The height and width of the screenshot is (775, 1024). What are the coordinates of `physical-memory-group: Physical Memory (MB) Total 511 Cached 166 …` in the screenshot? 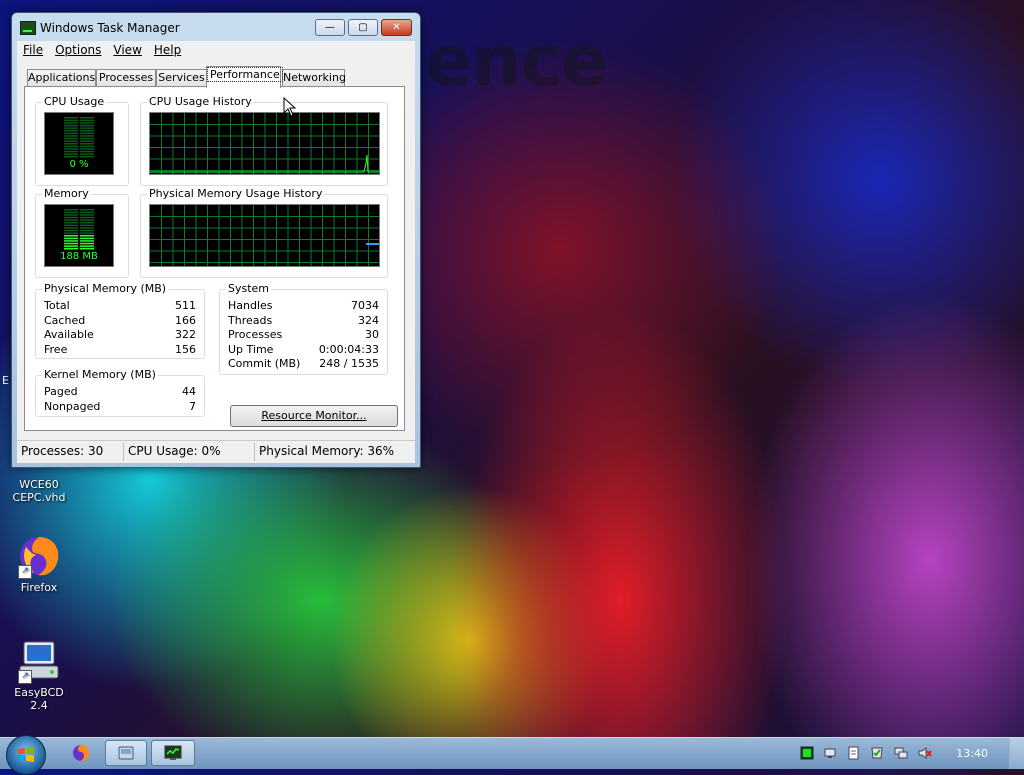 It's located at (120, 320).